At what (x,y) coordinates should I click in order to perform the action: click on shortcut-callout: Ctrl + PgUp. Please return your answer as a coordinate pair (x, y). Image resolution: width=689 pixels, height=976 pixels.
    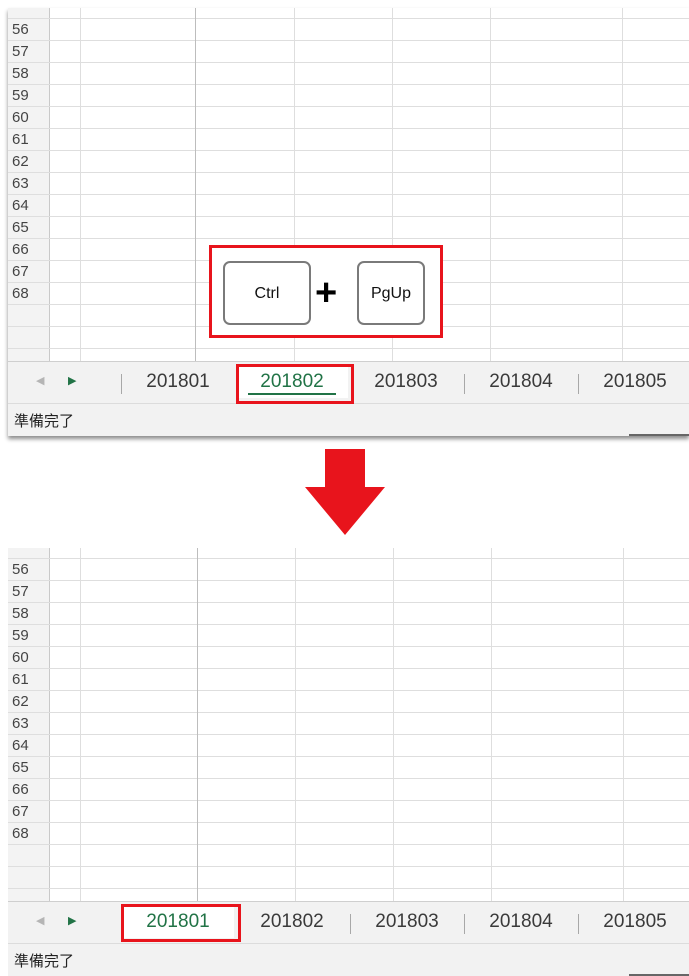
    Looking at the image, I should click on (326, 291).